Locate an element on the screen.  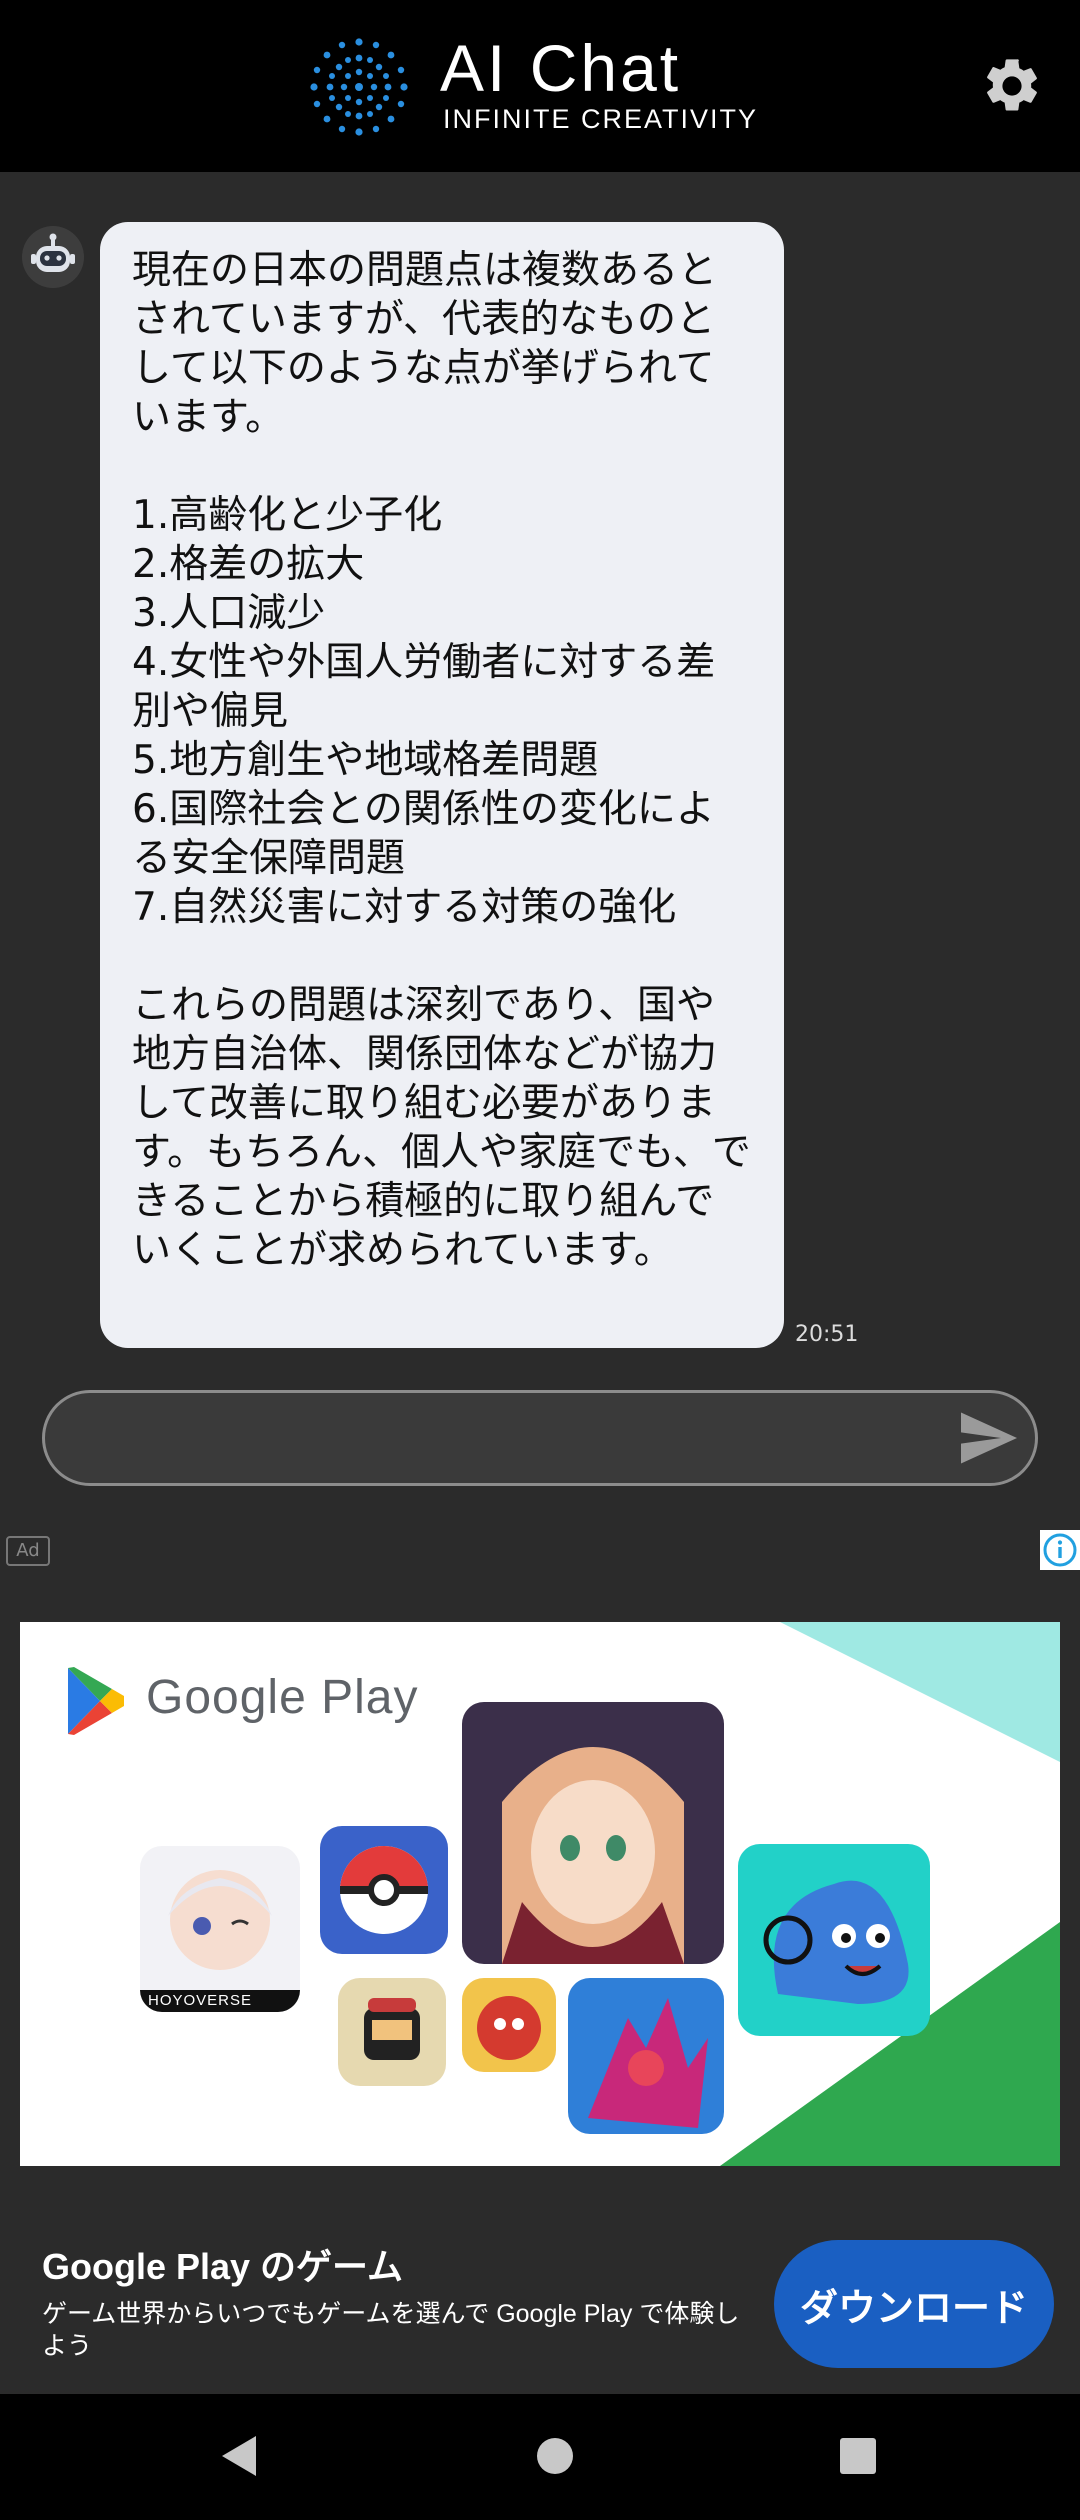
message-timestamp: 20:51 is located at coordinates (827, 1334).